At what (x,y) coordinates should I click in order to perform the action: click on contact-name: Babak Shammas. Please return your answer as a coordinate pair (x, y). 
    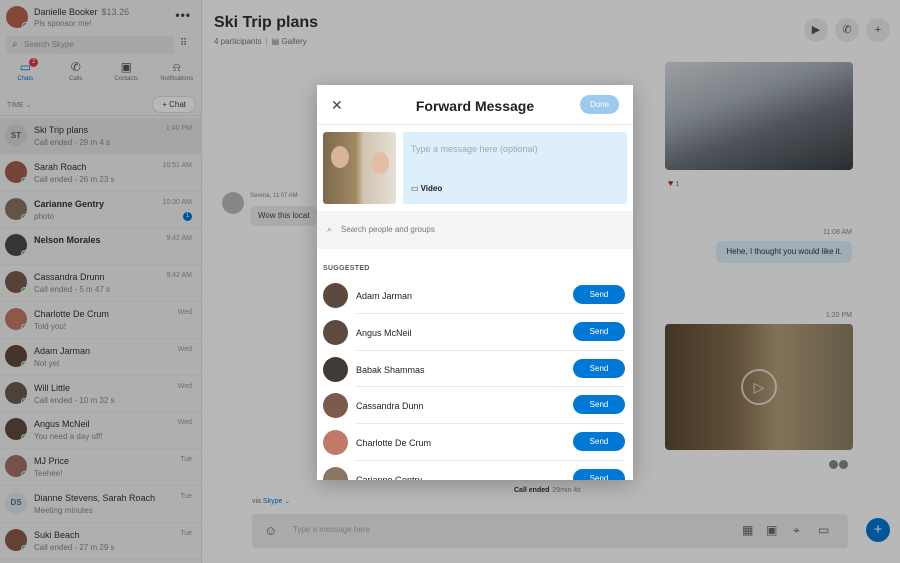
    Looking at the image, I should click on (390, 369).